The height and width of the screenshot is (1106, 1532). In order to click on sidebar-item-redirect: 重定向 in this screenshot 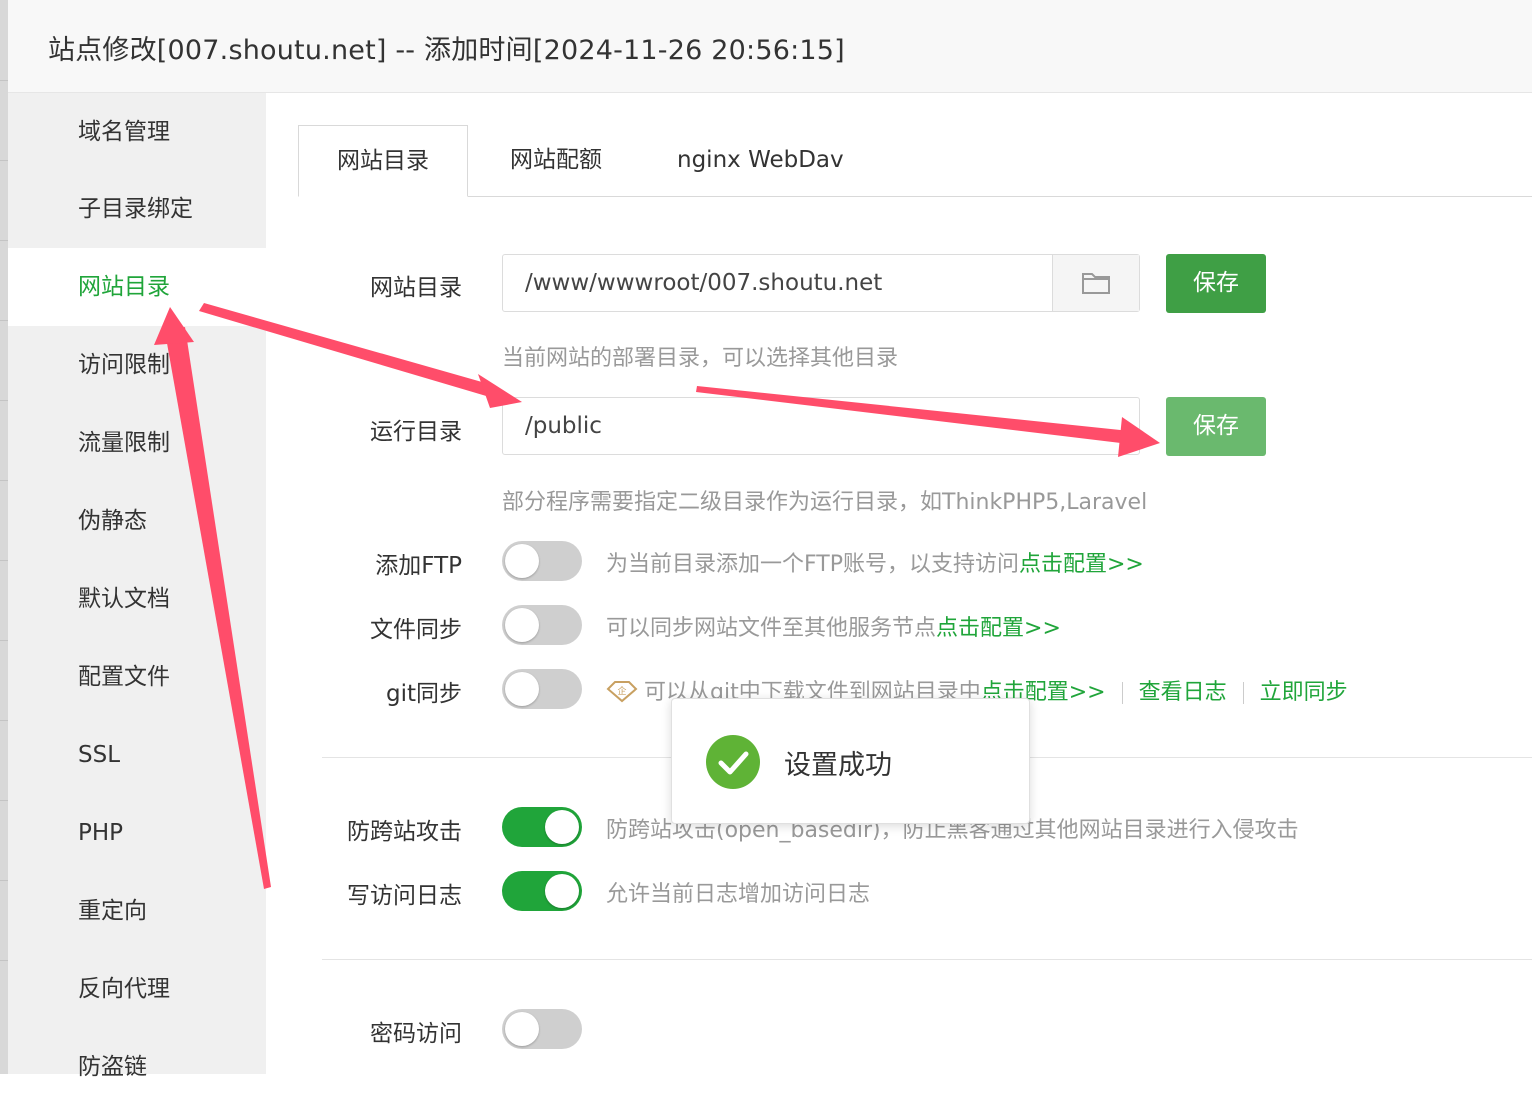, I will do `click(137, 911)`.